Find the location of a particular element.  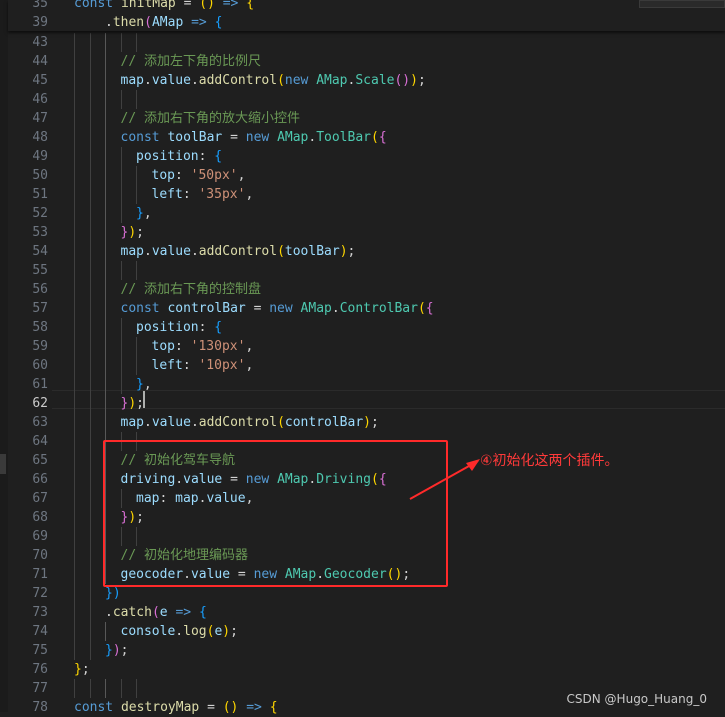

line-number: 61 is located at coordinates (40, 384).